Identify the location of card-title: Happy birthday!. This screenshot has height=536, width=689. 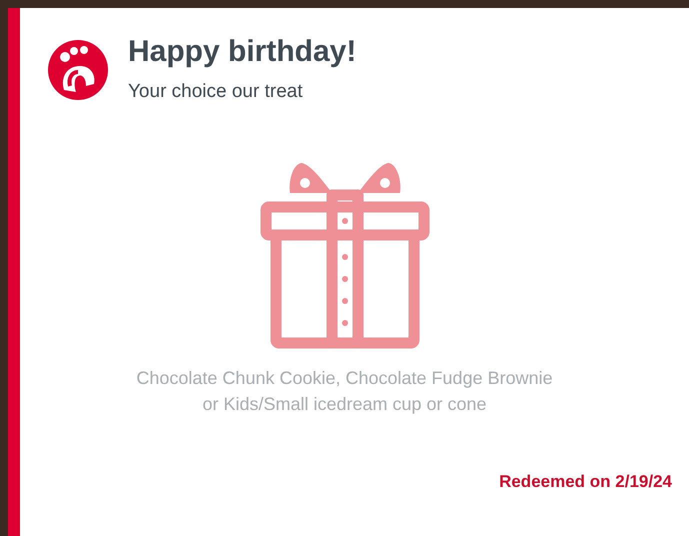
(242, 52).